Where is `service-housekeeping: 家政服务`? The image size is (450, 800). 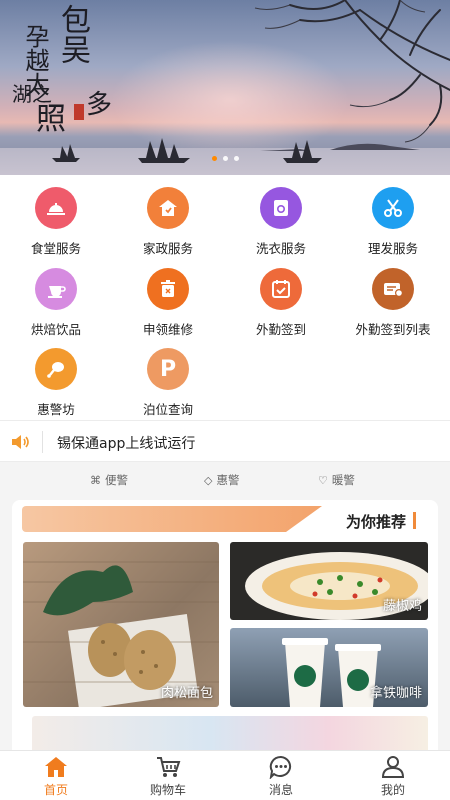
service-housekeeping: 家政服务 is located at coordinates (168, 222).